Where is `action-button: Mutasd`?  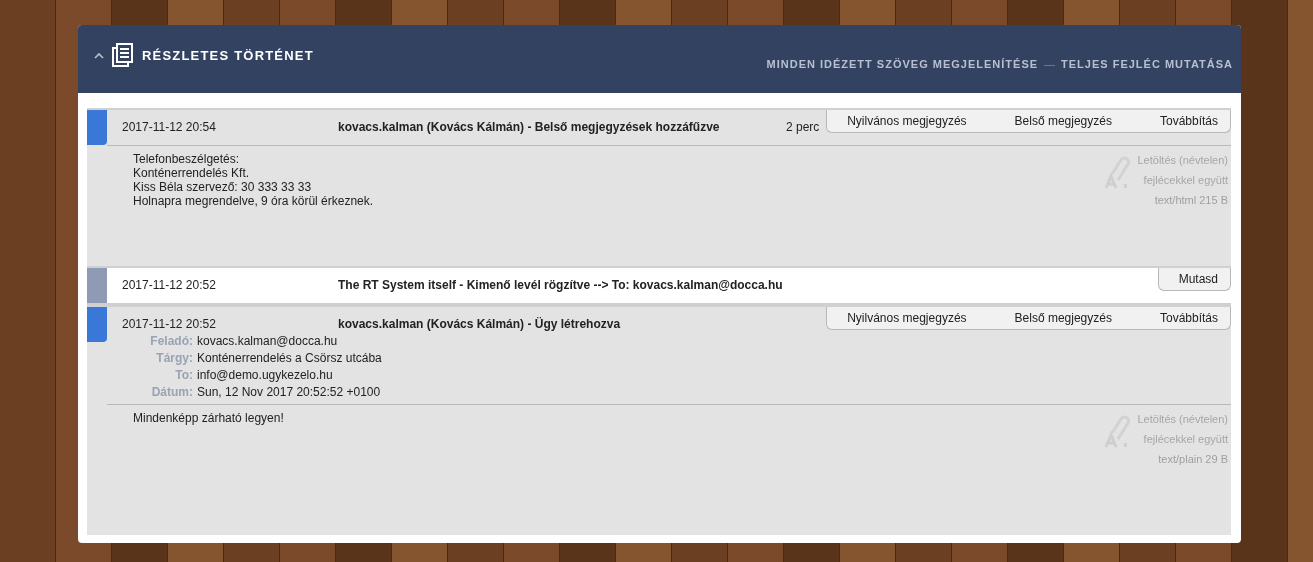
action-button: Mutasd is located at coordinates (1194, 279).